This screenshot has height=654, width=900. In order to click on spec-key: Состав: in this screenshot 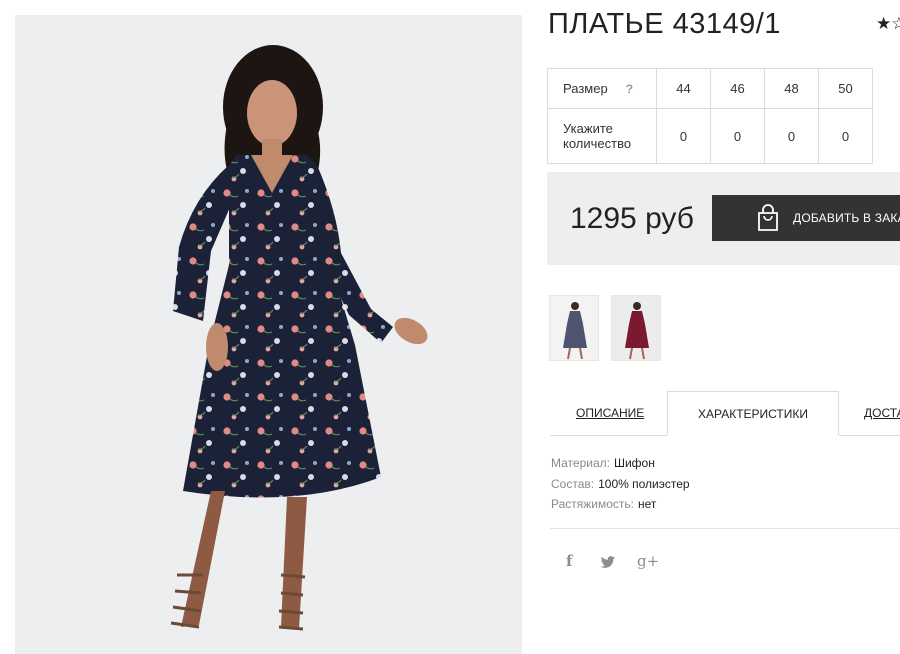, I will do `click(573, 483)`.